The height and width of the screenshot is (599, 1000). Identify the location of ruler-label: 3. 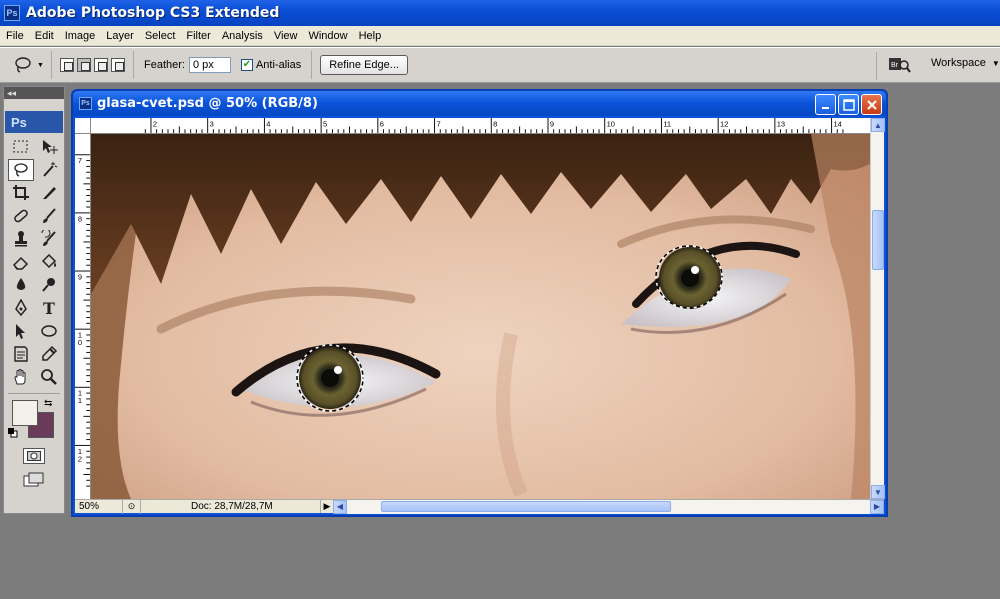
(212, 123).